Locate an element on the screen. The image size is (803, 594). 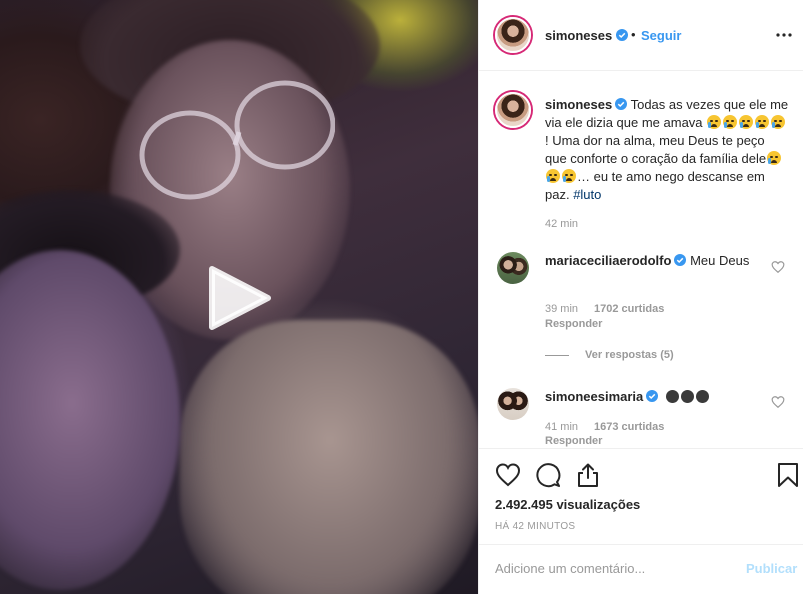
commenter-username: simoneesimaria is located at coordinates (594, 396).